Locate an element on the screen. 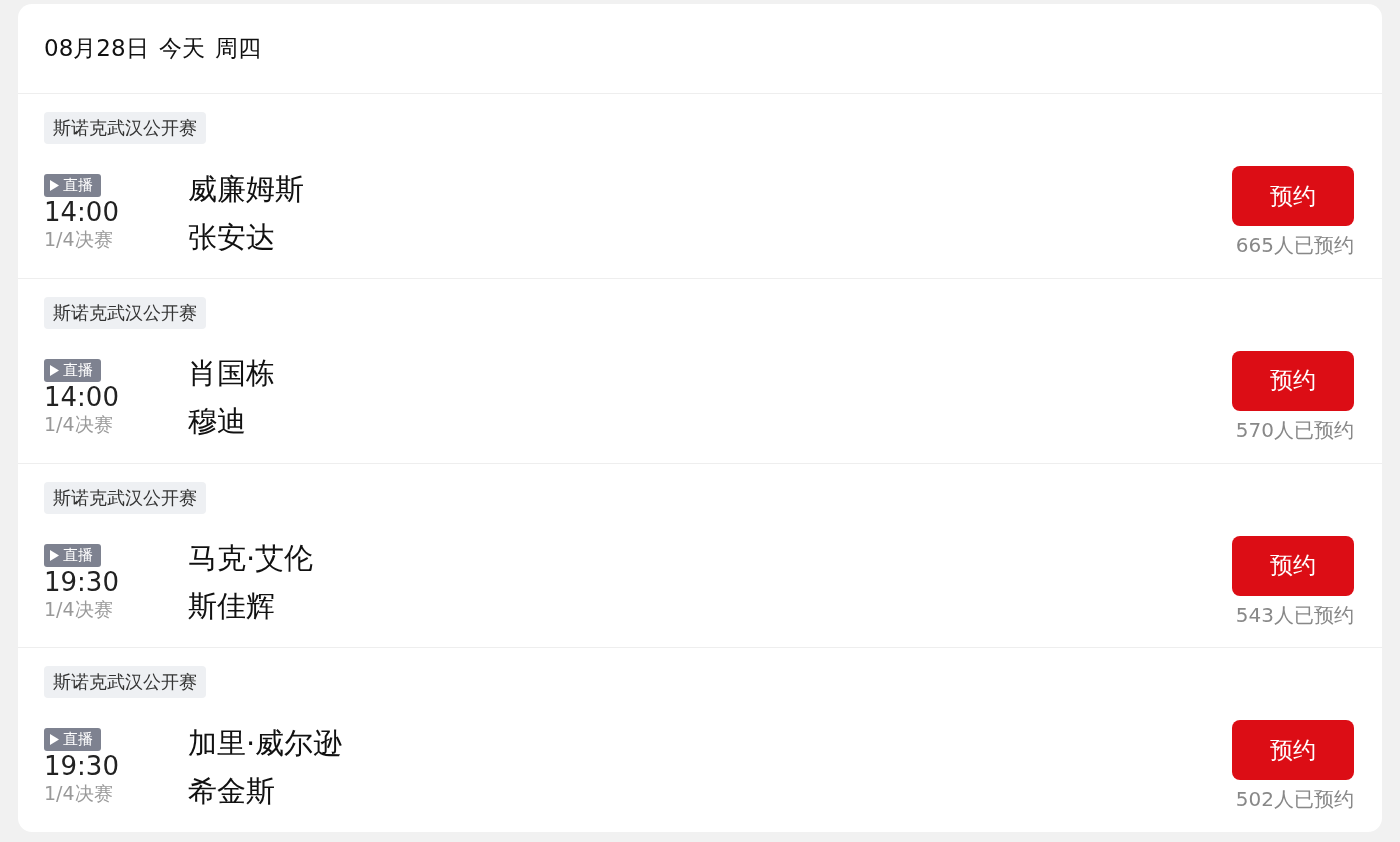 Image resolution: width=1400 pixels, height=842 pixels. booked-count: 543人已预约 is located at coordinates (1294, 615).